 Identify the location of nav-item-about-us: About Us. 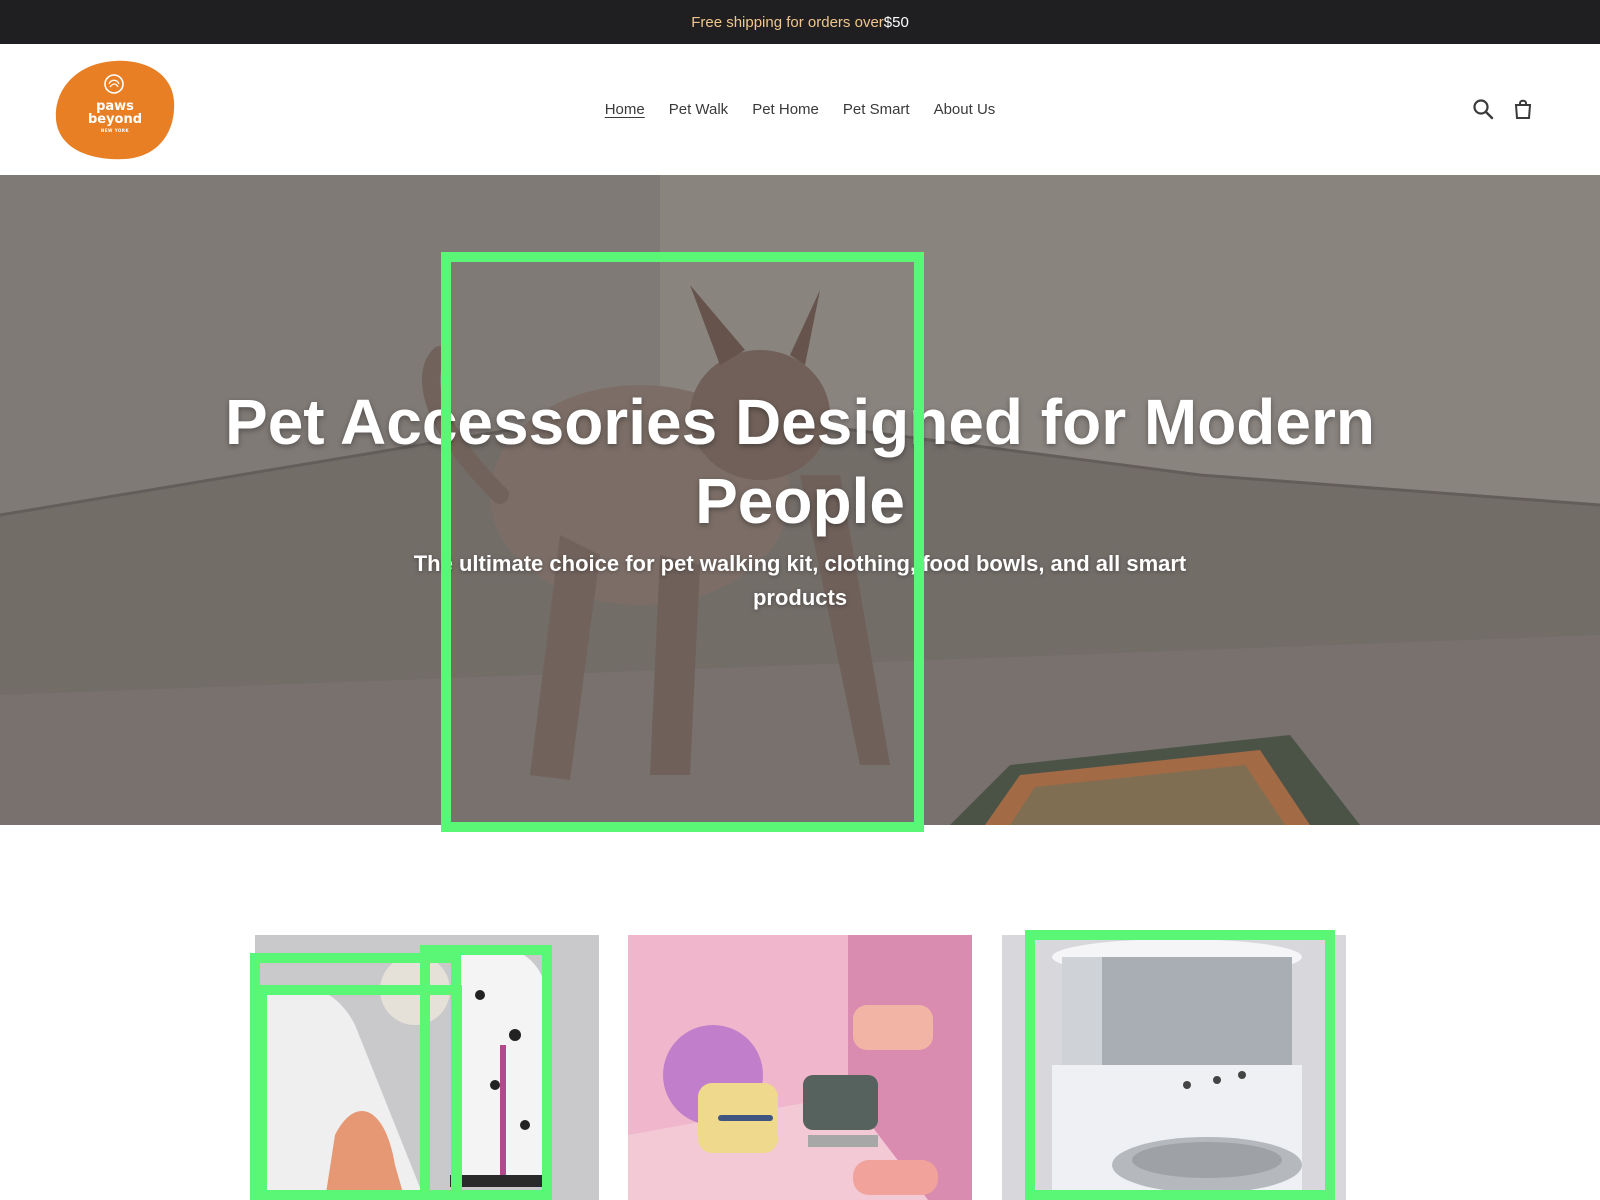
(965, 109).